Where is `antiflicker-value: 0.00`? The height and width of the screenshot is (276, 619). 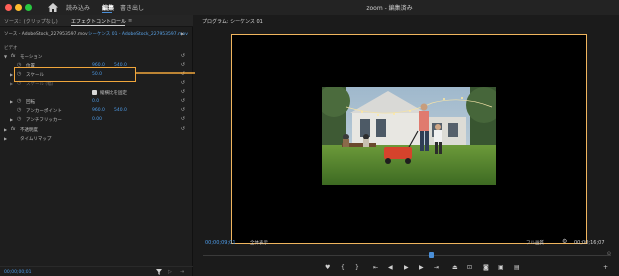
antiflicker-value: 0.00 is located at coordinates (97, 119).